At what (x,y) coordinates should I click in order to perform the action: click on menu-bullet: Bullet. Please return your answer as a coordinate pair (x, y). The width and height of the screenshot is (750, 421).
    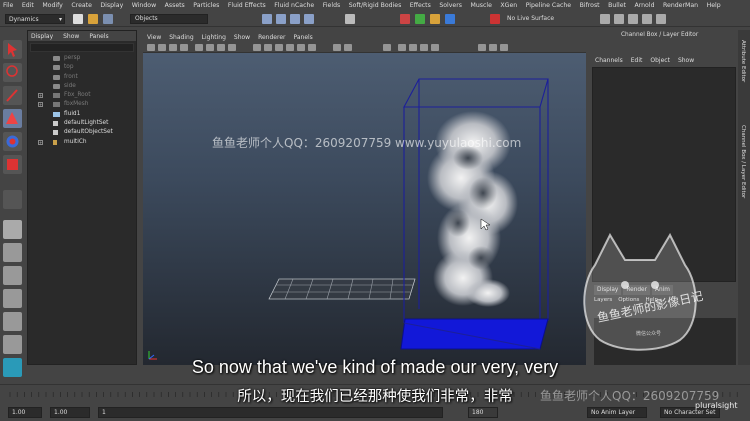
    Looking at the image, I should click on (617, 5).